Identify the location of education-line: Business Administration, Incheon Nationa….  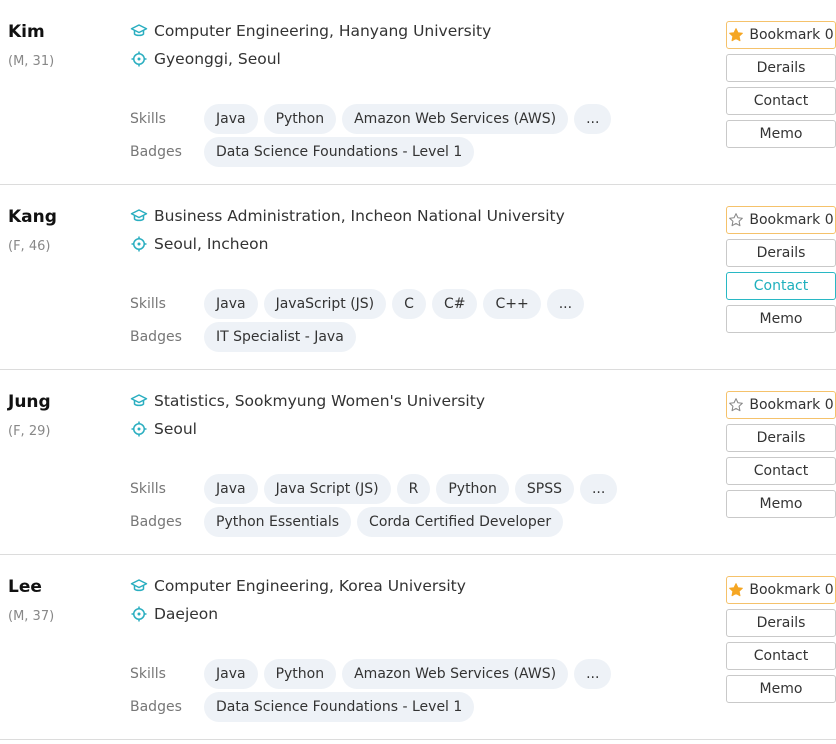
(347, 216).